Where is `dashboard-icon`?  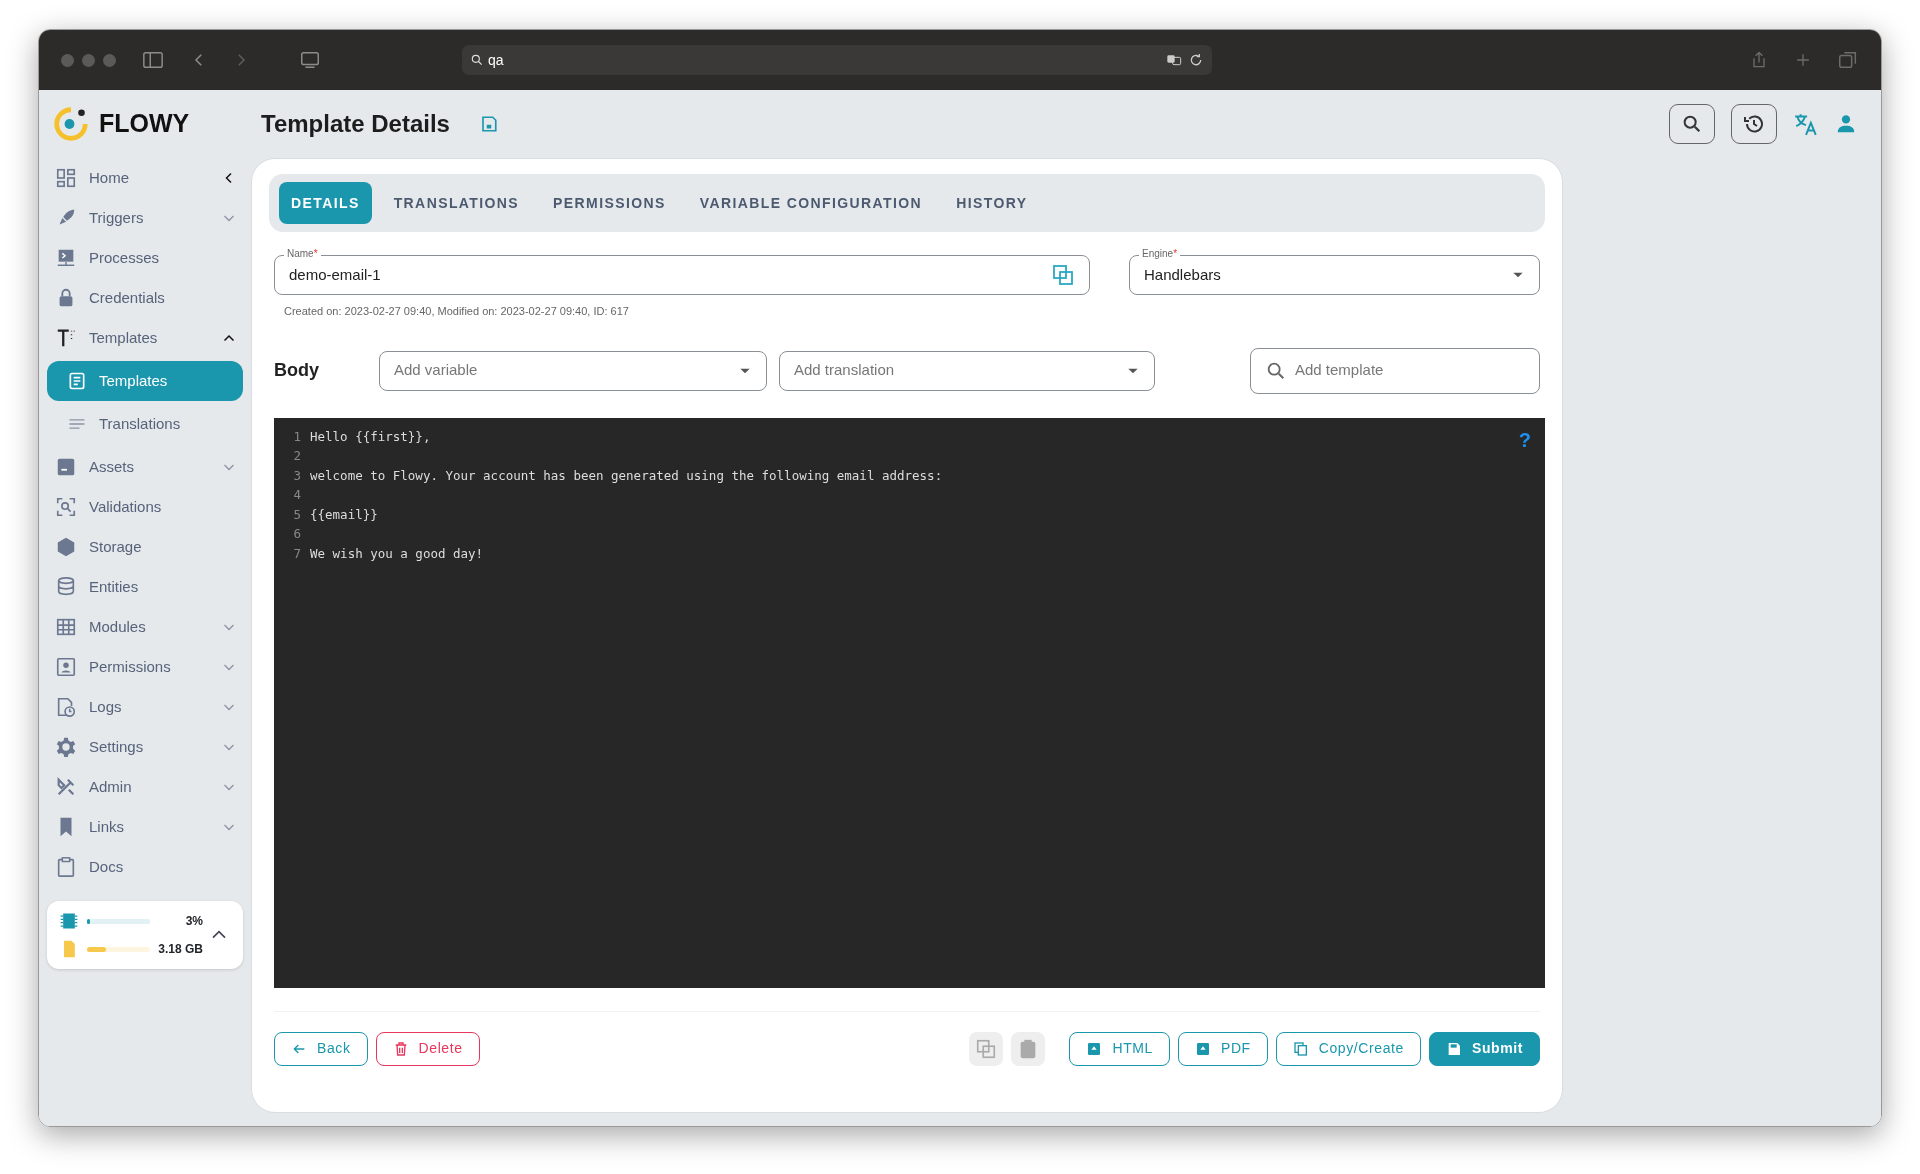
dashboard-icon is located at coordinates (66, 178).